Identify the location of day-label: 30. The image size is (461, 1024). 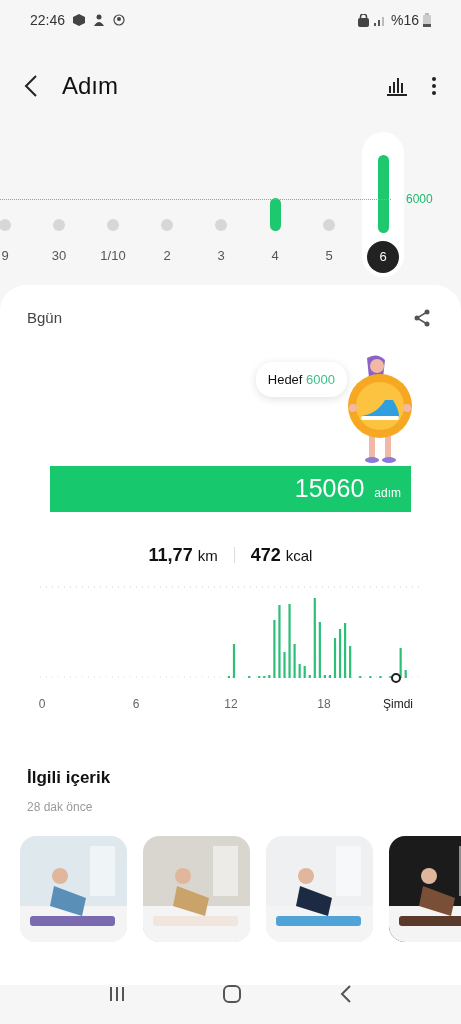
(59, 256).